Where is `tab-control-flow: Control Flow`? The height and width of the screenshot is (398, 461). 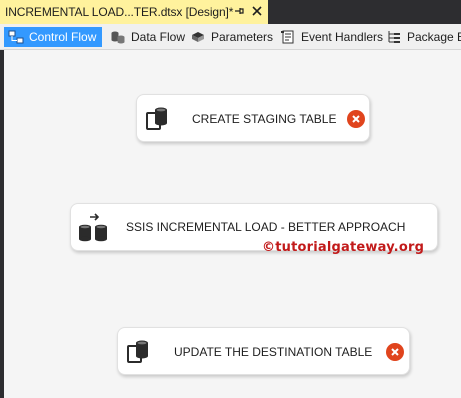 tab-control-flow: Control Flow is located at coordinates (53, 37).